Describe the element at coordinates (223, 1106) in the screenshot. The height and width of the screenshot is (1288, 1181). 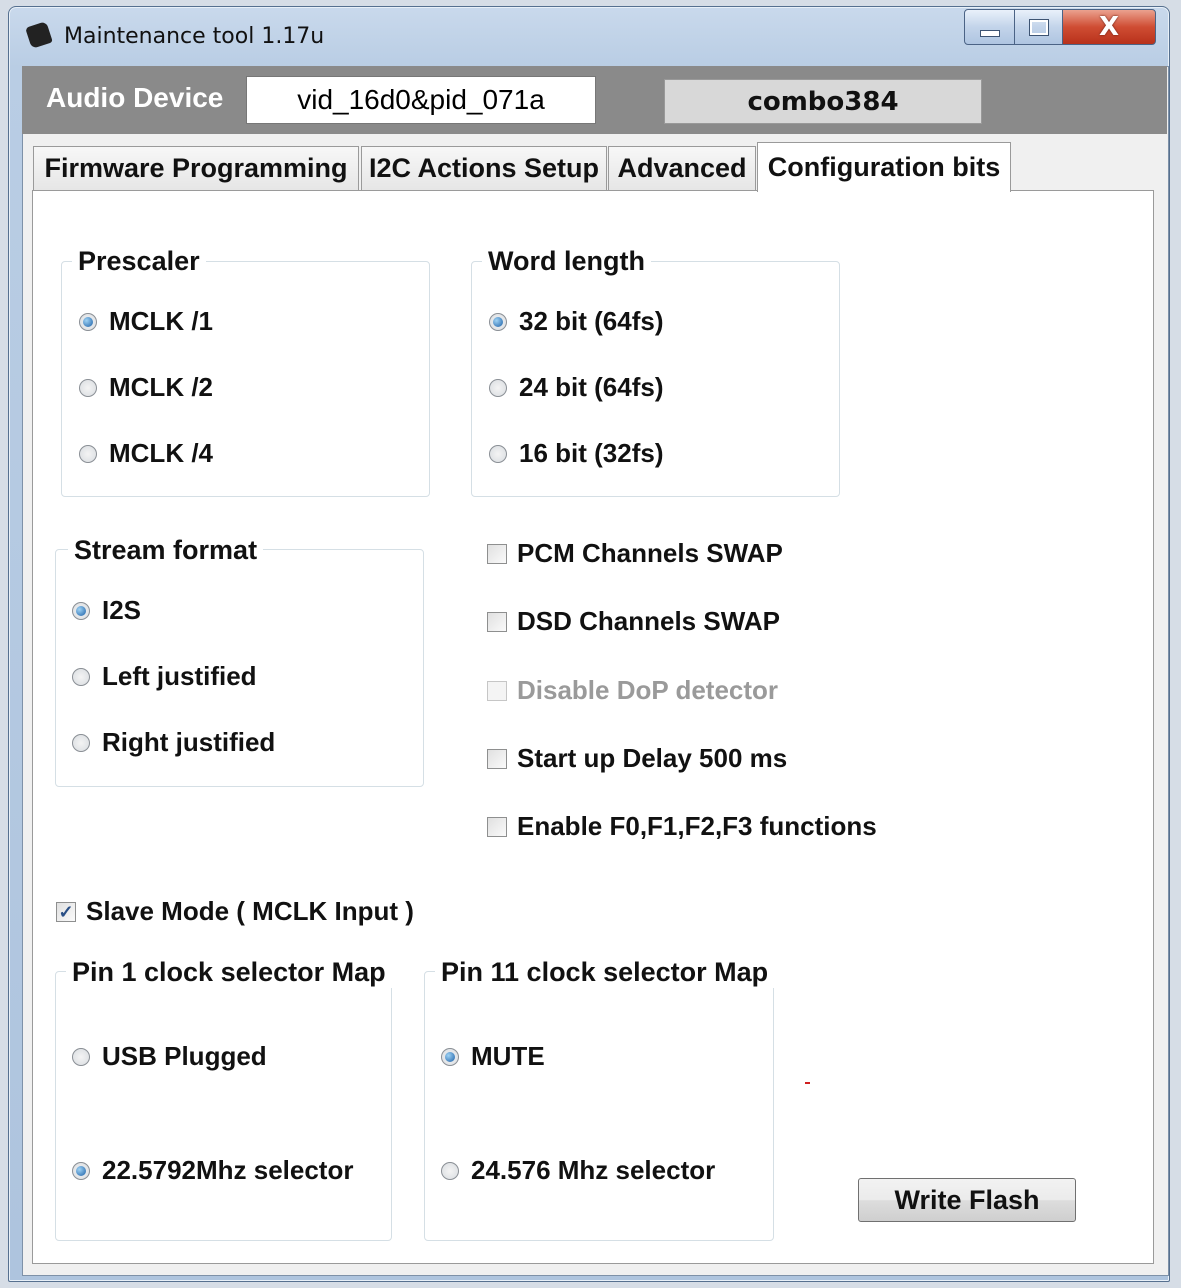
I see `pin1-clock-selector-group` at that location.